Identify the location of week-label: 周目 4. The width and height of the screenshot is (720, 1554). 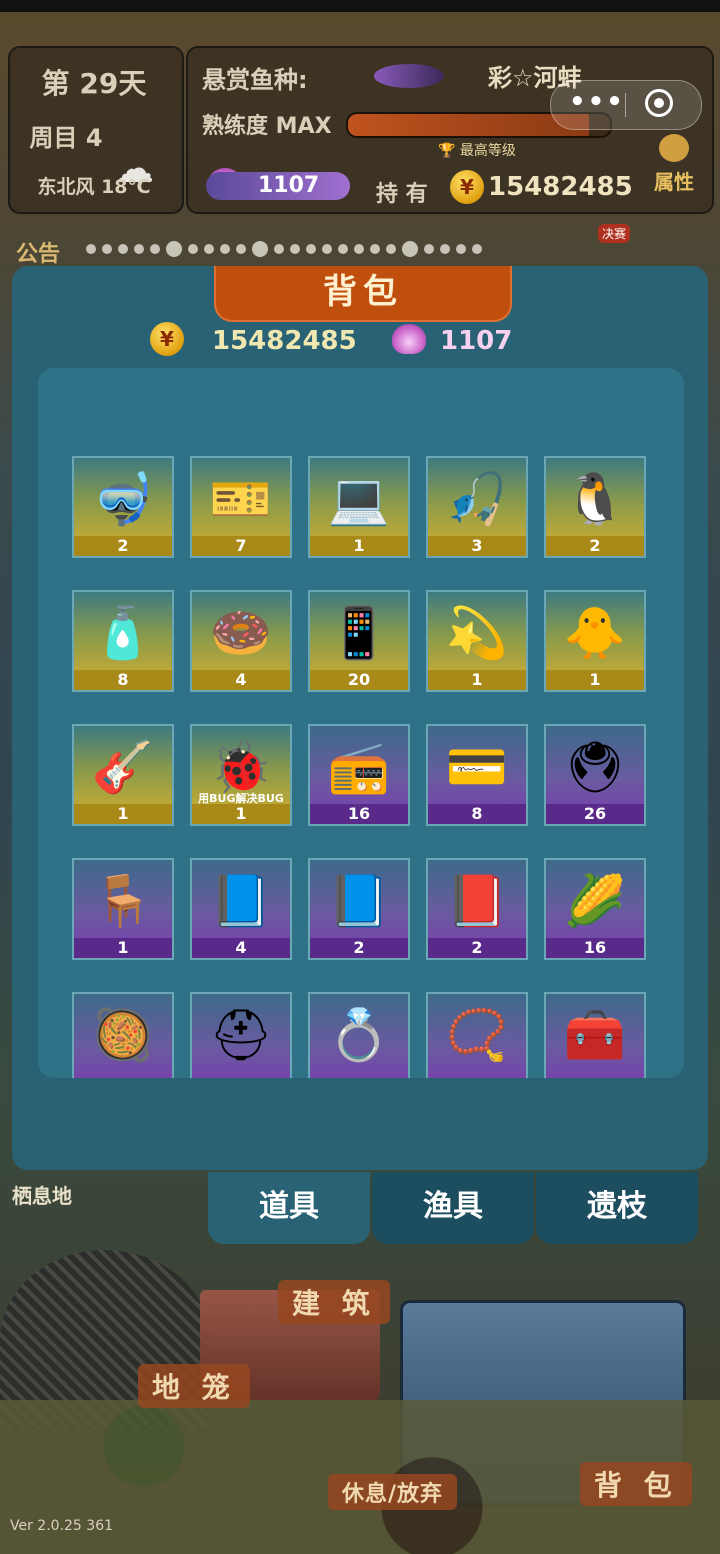
(66, 138).